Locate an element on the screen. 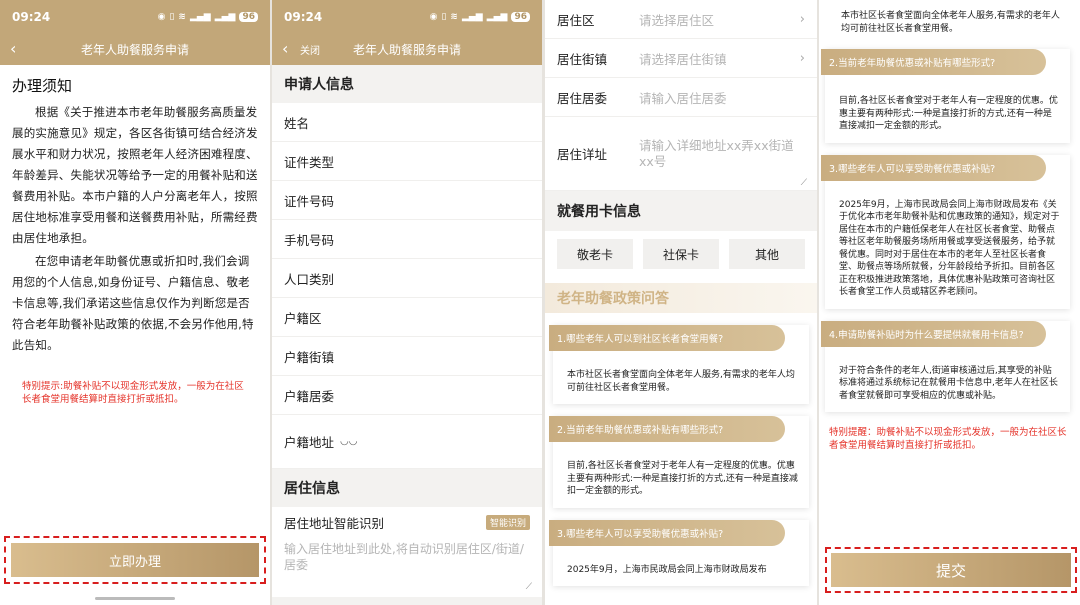 The width and height of the screenshot is (1080, 605). hukou-street-field: 户籍街镇 is located at coordinates (407, 356).